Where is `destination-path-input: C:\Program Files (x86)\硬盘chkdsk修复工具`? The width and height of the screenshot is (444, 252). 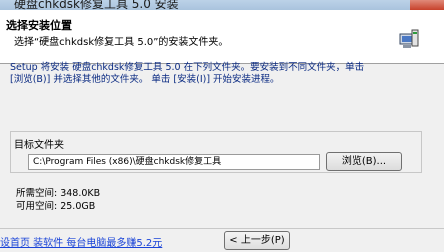 destination-path-input: C:\Program Files (x86)\硬盘chkdsk修复工具 is located at coordinates (174, 162).